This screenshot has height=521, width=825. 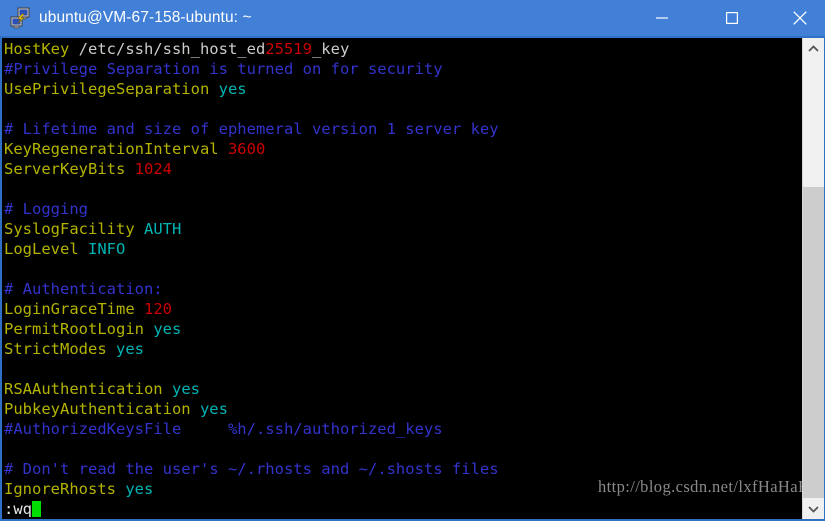 I want to click on text-segment: HostKey, so click(x=41, y=49).